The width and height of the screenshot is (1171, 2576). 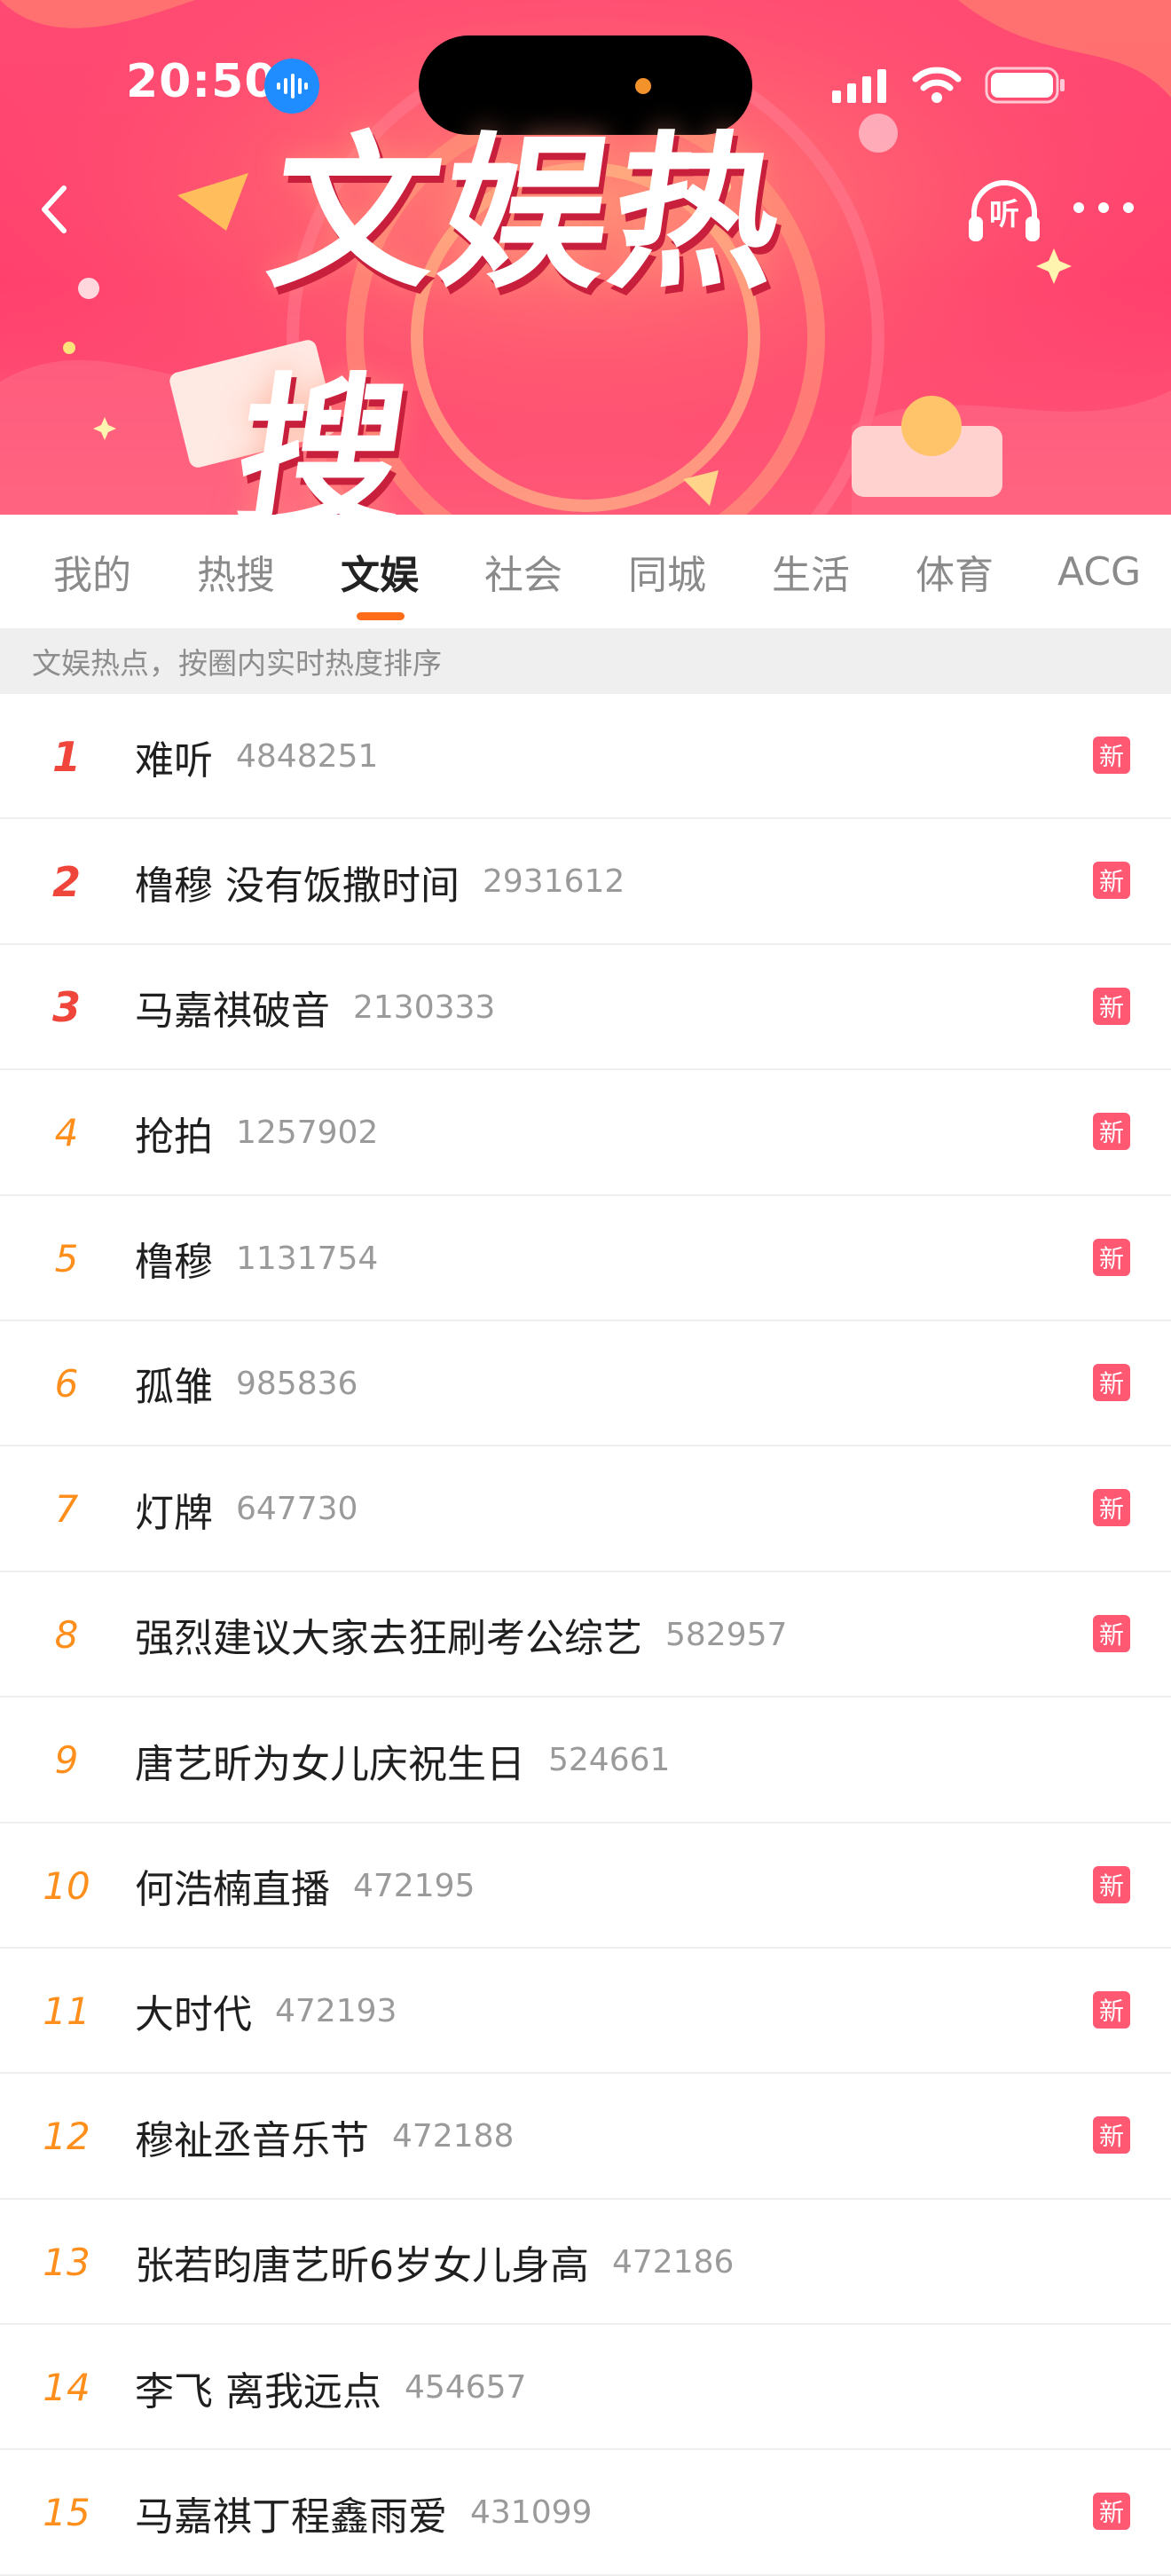 What do you see at coordinates (586, 2388) in the screenshot?
I see `list-item: 14 李飞 离我远点 454657` at bounding box center [586, 2388].